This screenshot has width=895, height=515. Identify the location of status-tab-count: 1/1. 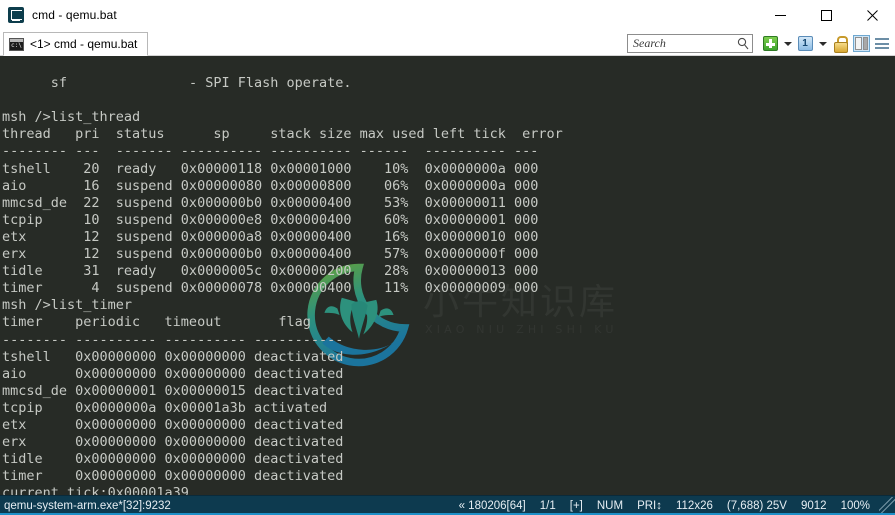
(548, 506).